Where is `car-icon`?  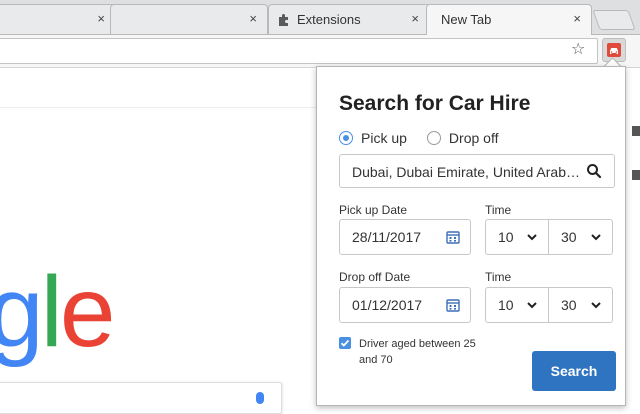 car-icon is located at coordinates (614, 50).